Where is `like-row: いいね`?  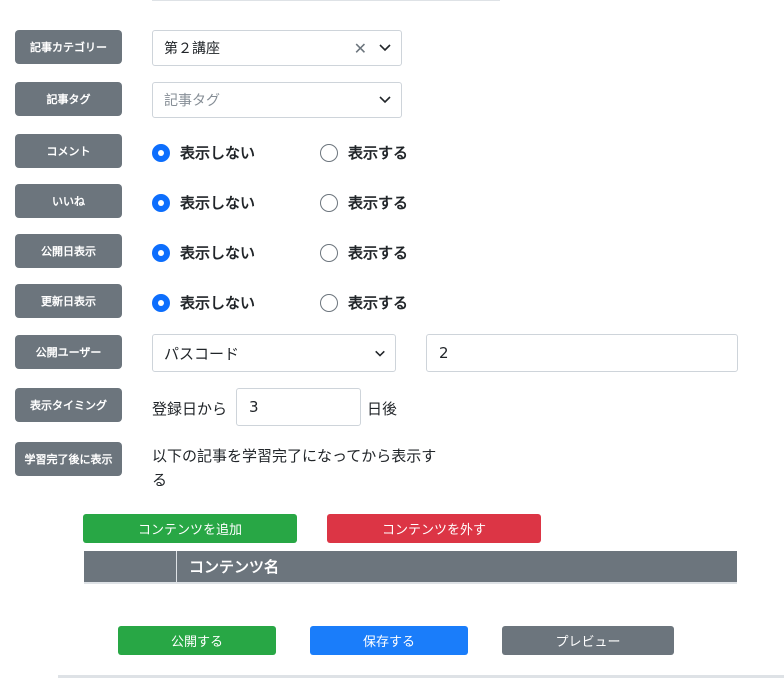
like-row: いいね is located at coordinates (68, 201).